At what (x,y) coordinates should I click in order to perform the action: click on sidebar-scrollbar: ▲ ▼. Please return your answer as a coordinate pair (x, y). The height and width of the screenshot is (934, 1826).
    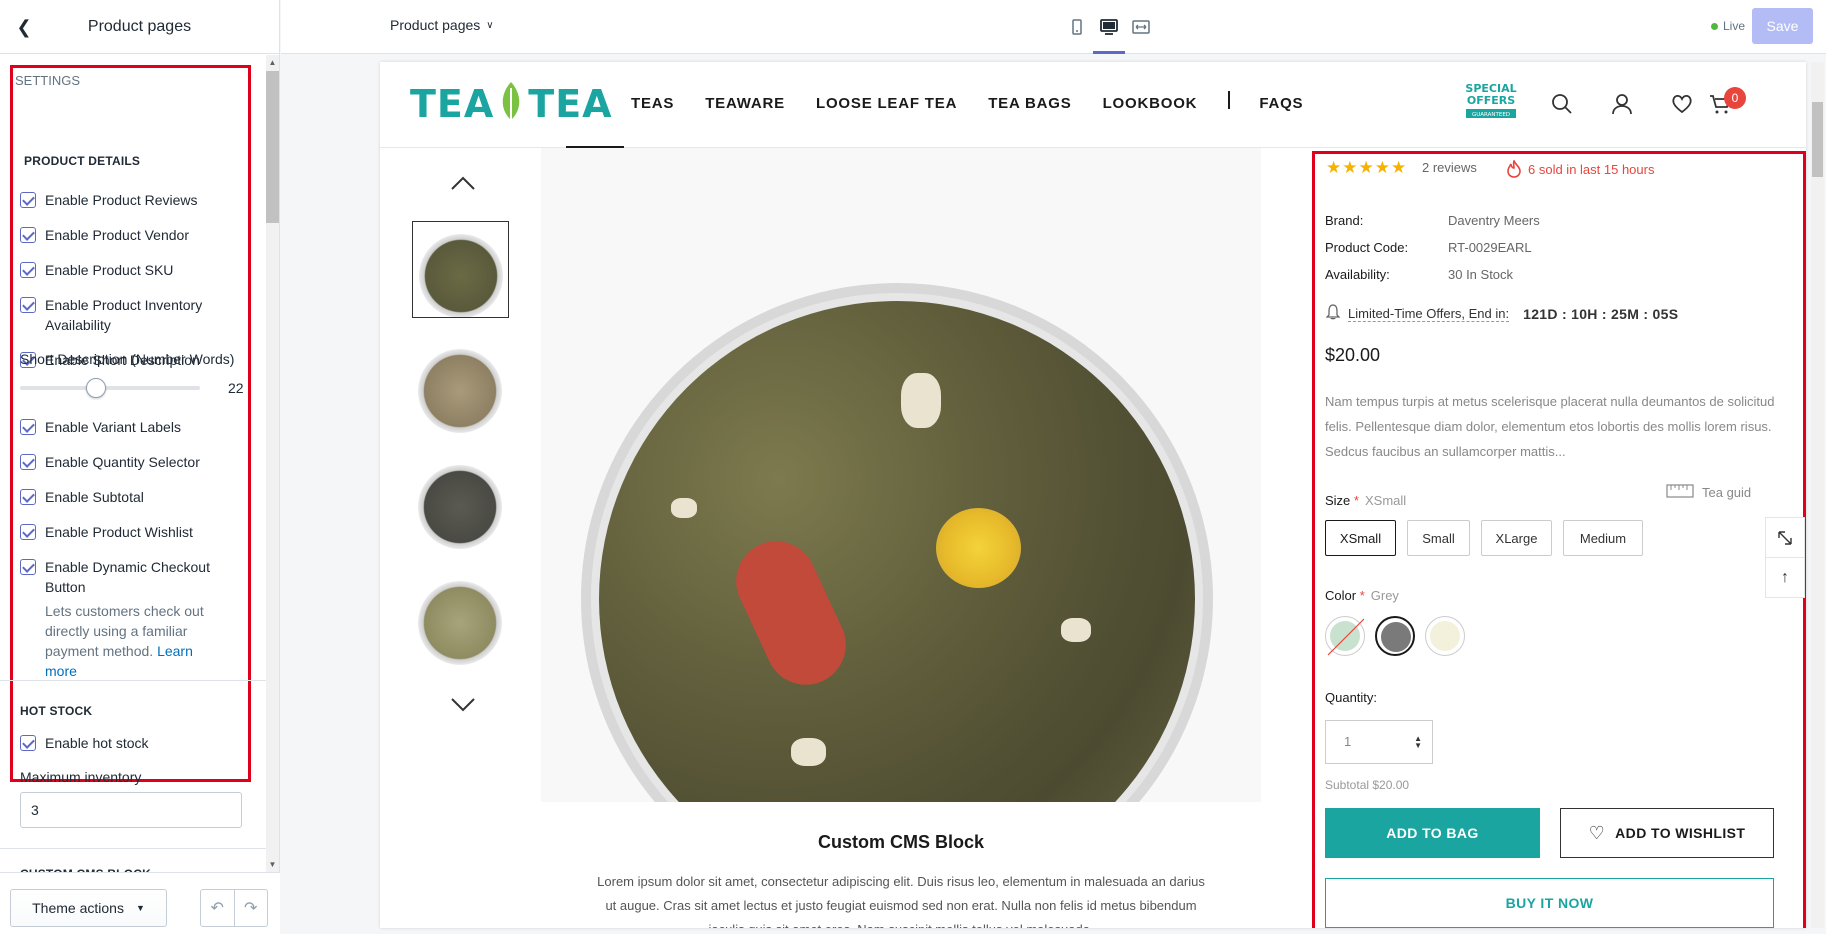
    Looking at the image, I should click on (272, 463).